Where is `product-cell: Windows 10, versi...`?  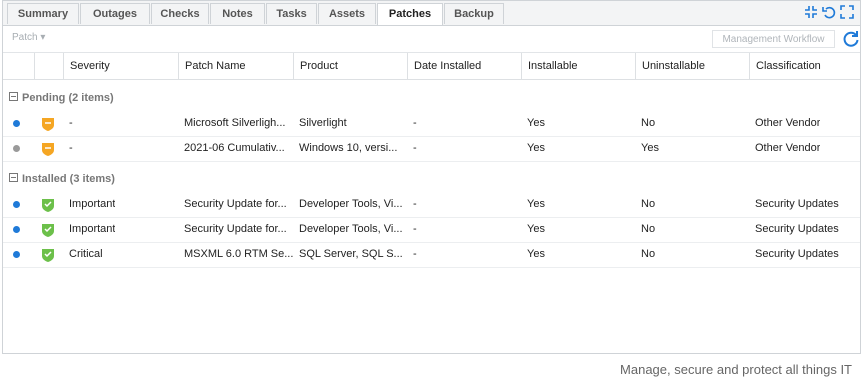
product-cell: Windows 10, versi... is located at coordinates (348, 148).